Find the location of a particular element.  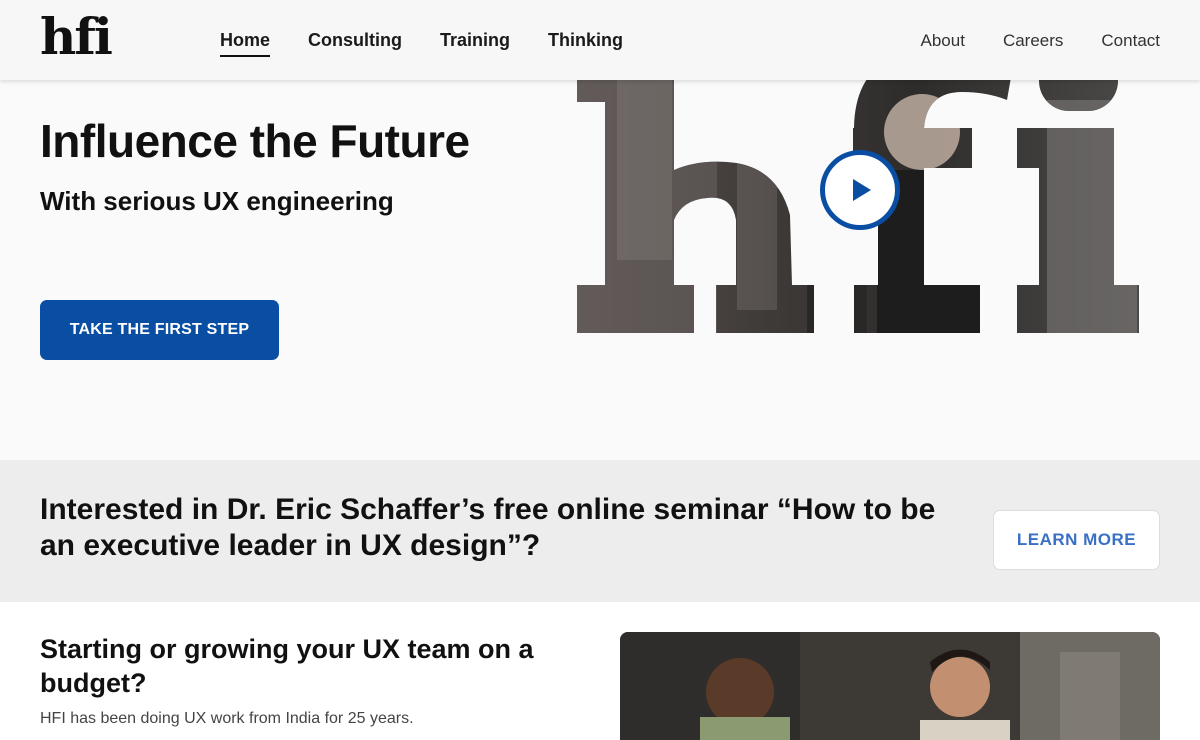

hfi-logo: hfi is located at coordinates (76, 37).